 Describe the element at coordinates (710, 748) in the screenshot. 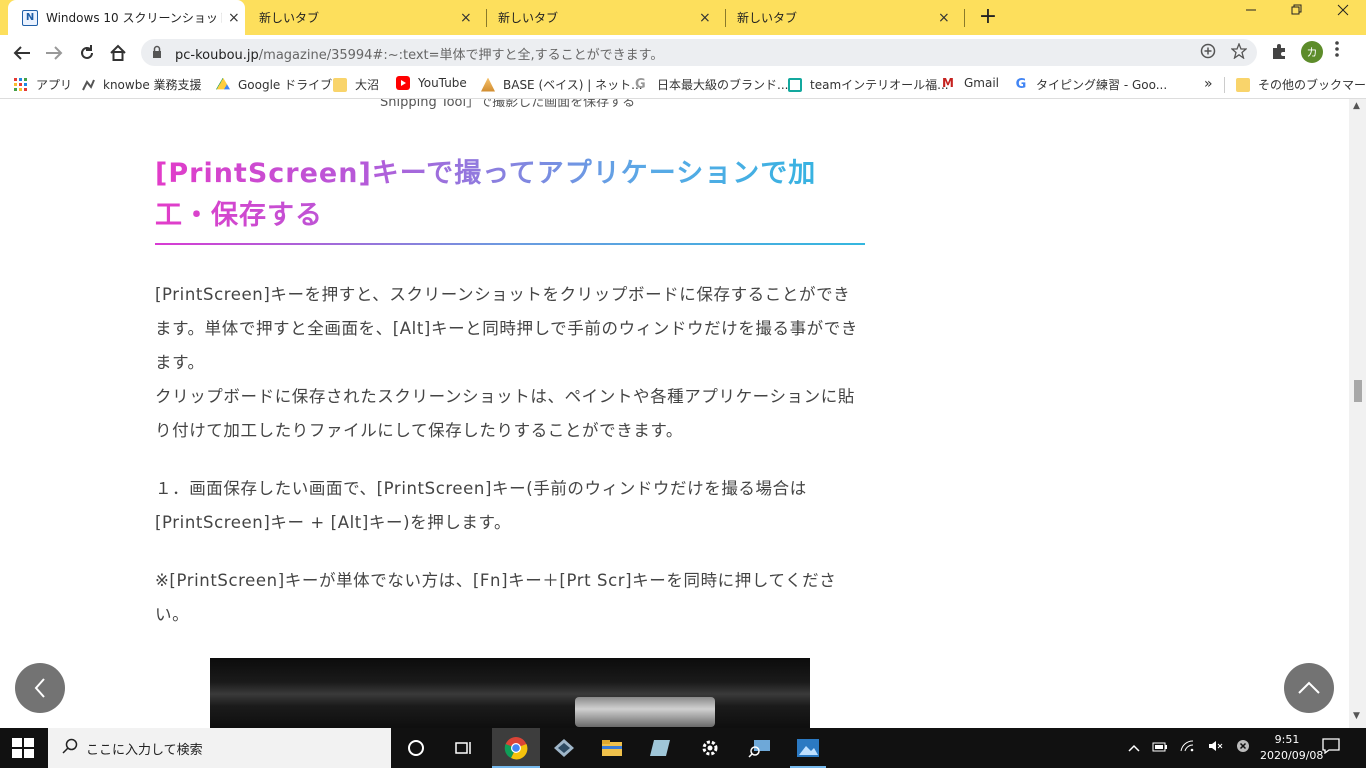

I see `taskbar-settings` at that location.